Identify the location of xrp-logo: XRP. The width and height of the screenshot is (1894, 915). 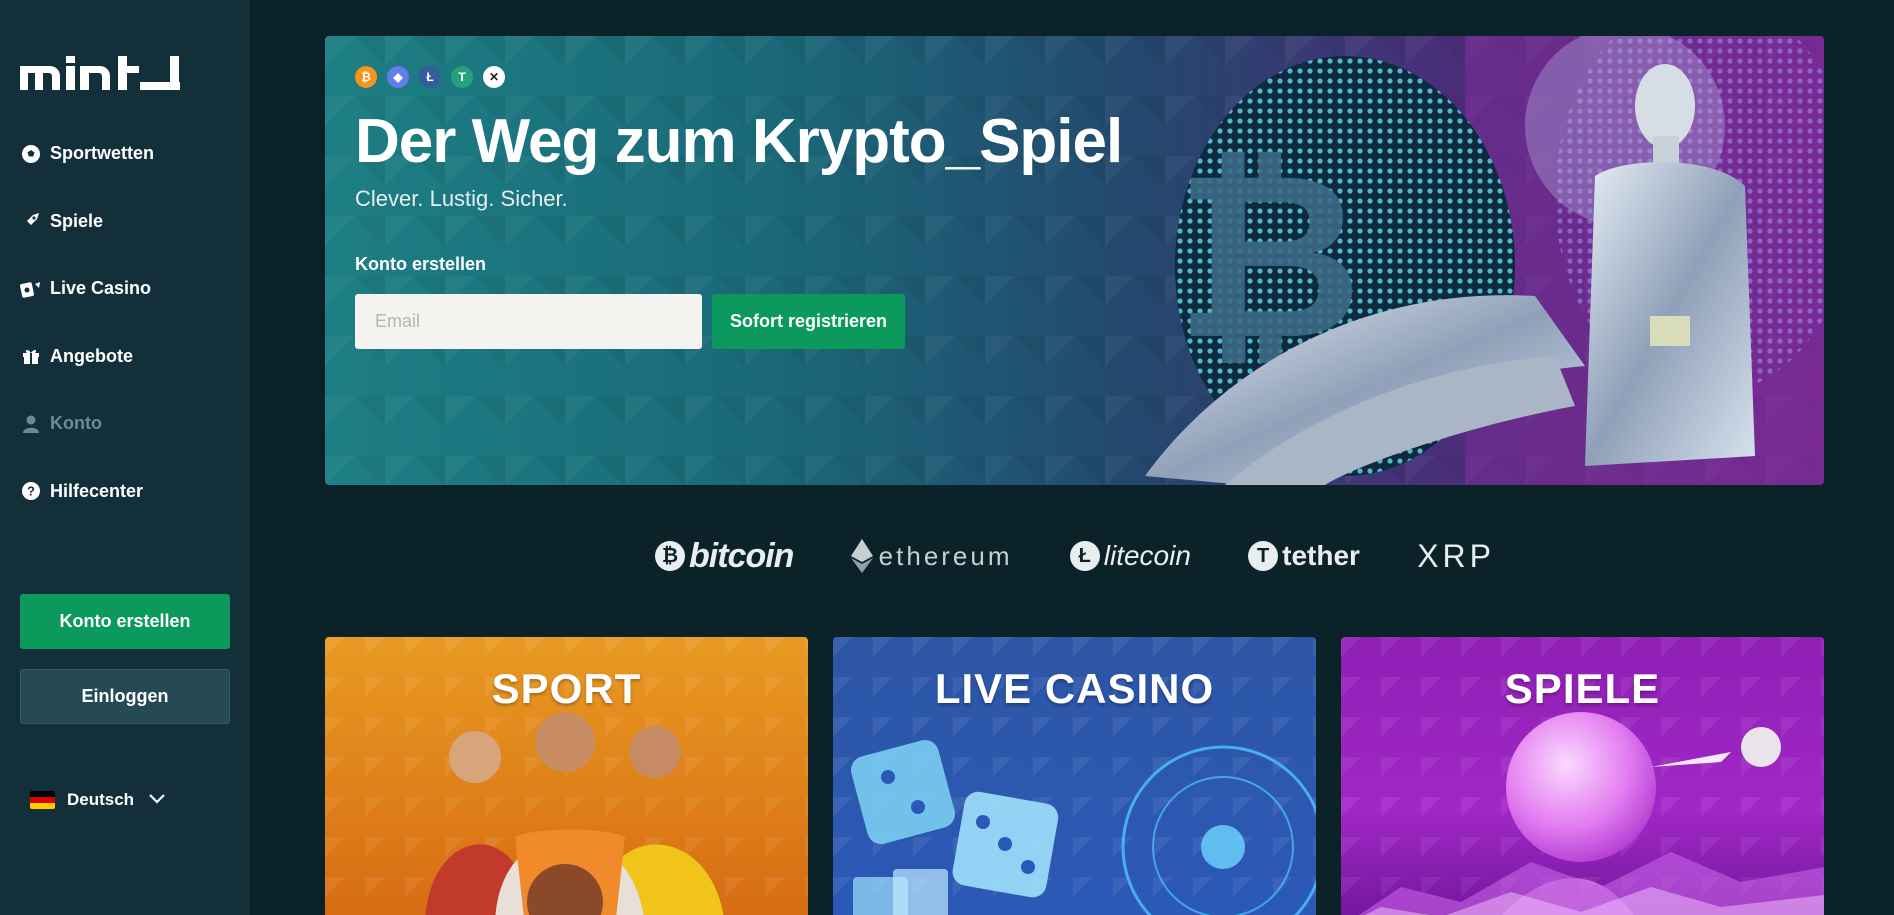
(1456, 555).